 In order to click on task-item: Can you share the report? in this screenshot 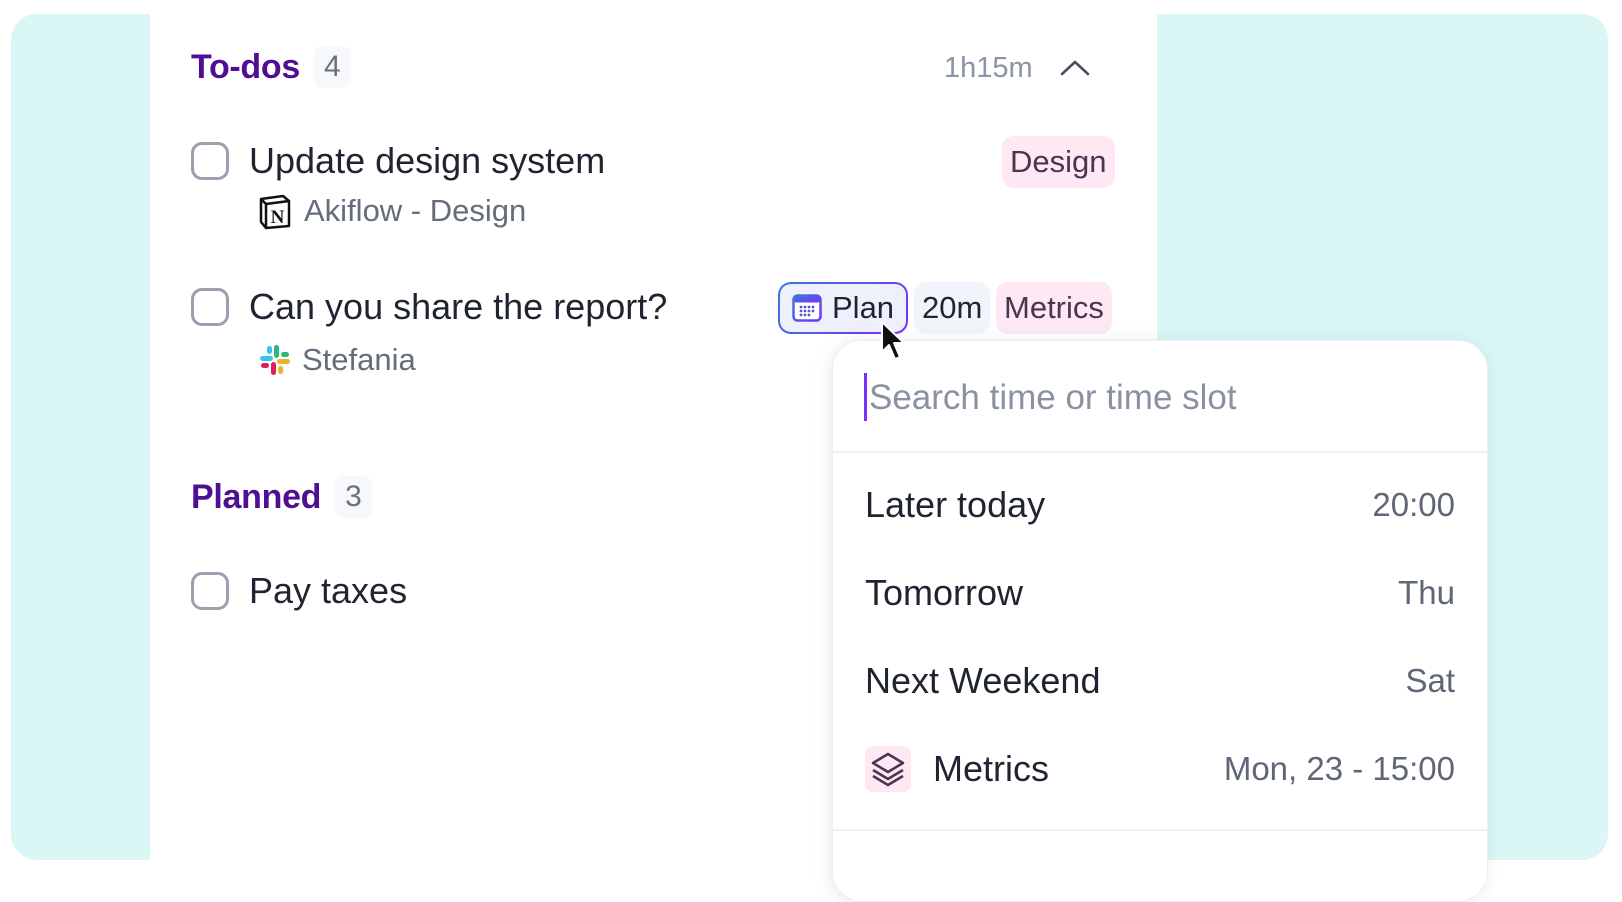, I will do `click(429, 307)`.